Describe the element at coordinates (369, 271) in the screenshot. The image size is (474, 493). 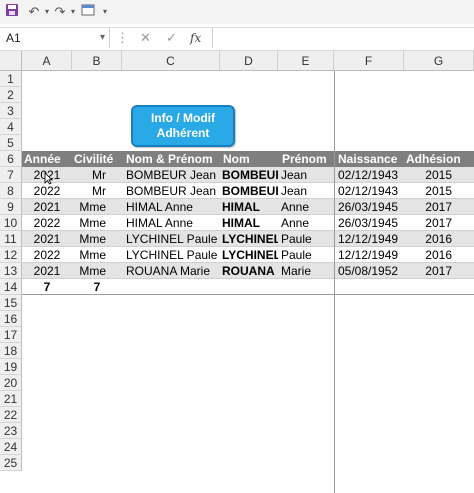
I see `cell-naissance: 05/08/1952` at that location.